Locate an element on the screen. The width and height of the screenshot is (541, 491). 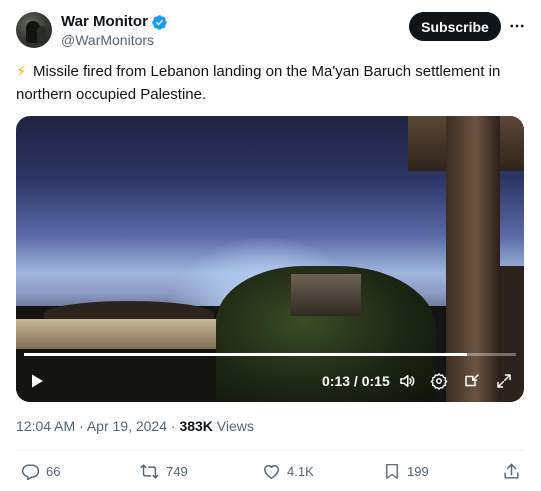
author-name-text: War Monitor is located at coordinates (104, 22).